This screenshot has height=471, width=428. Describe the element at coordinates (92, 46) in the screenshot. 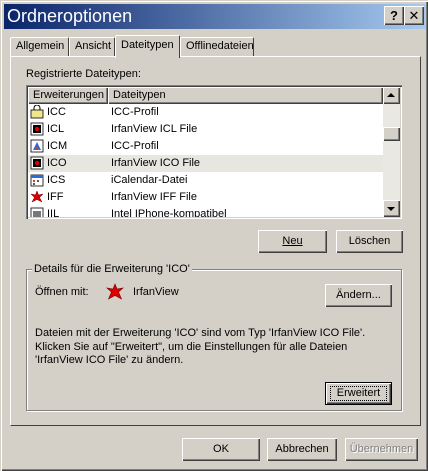

I see `tab-ansicht: Ansicht` at that location.